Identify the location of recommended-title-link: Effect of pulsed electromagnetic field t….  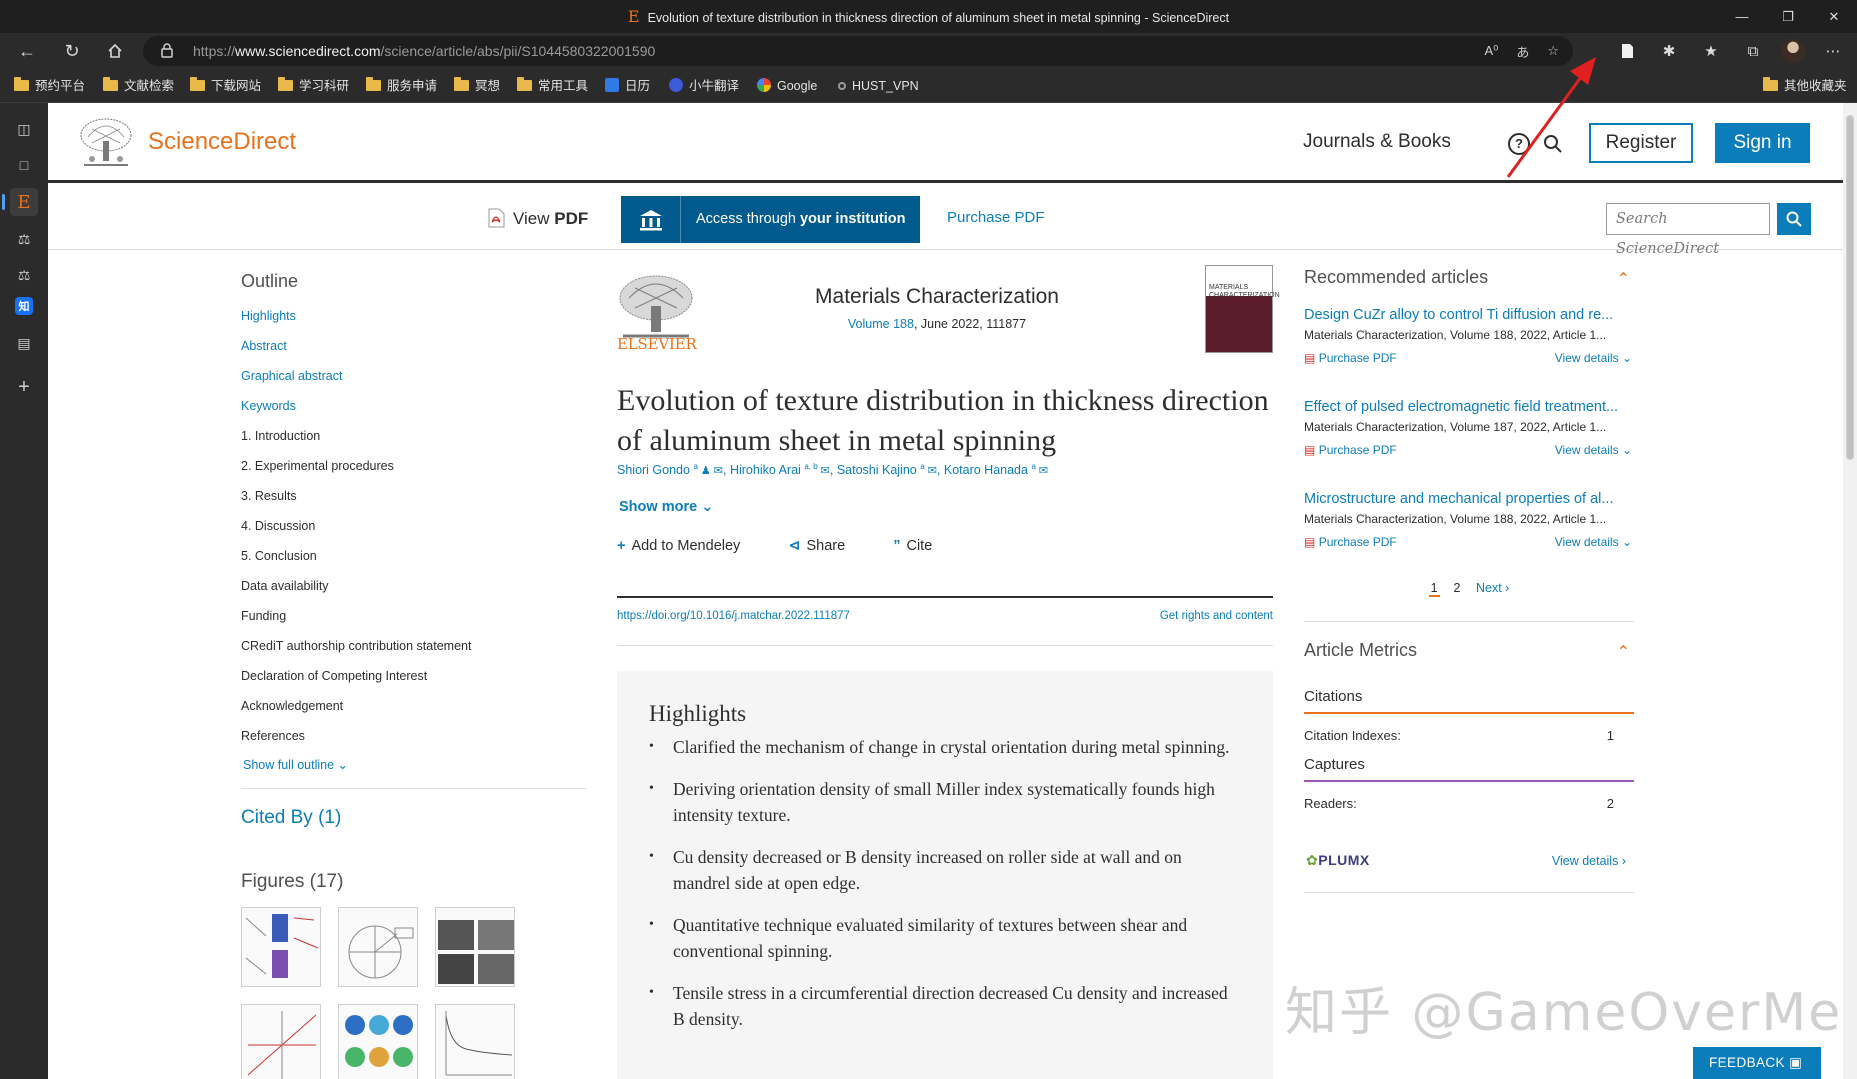
(1466, 407).